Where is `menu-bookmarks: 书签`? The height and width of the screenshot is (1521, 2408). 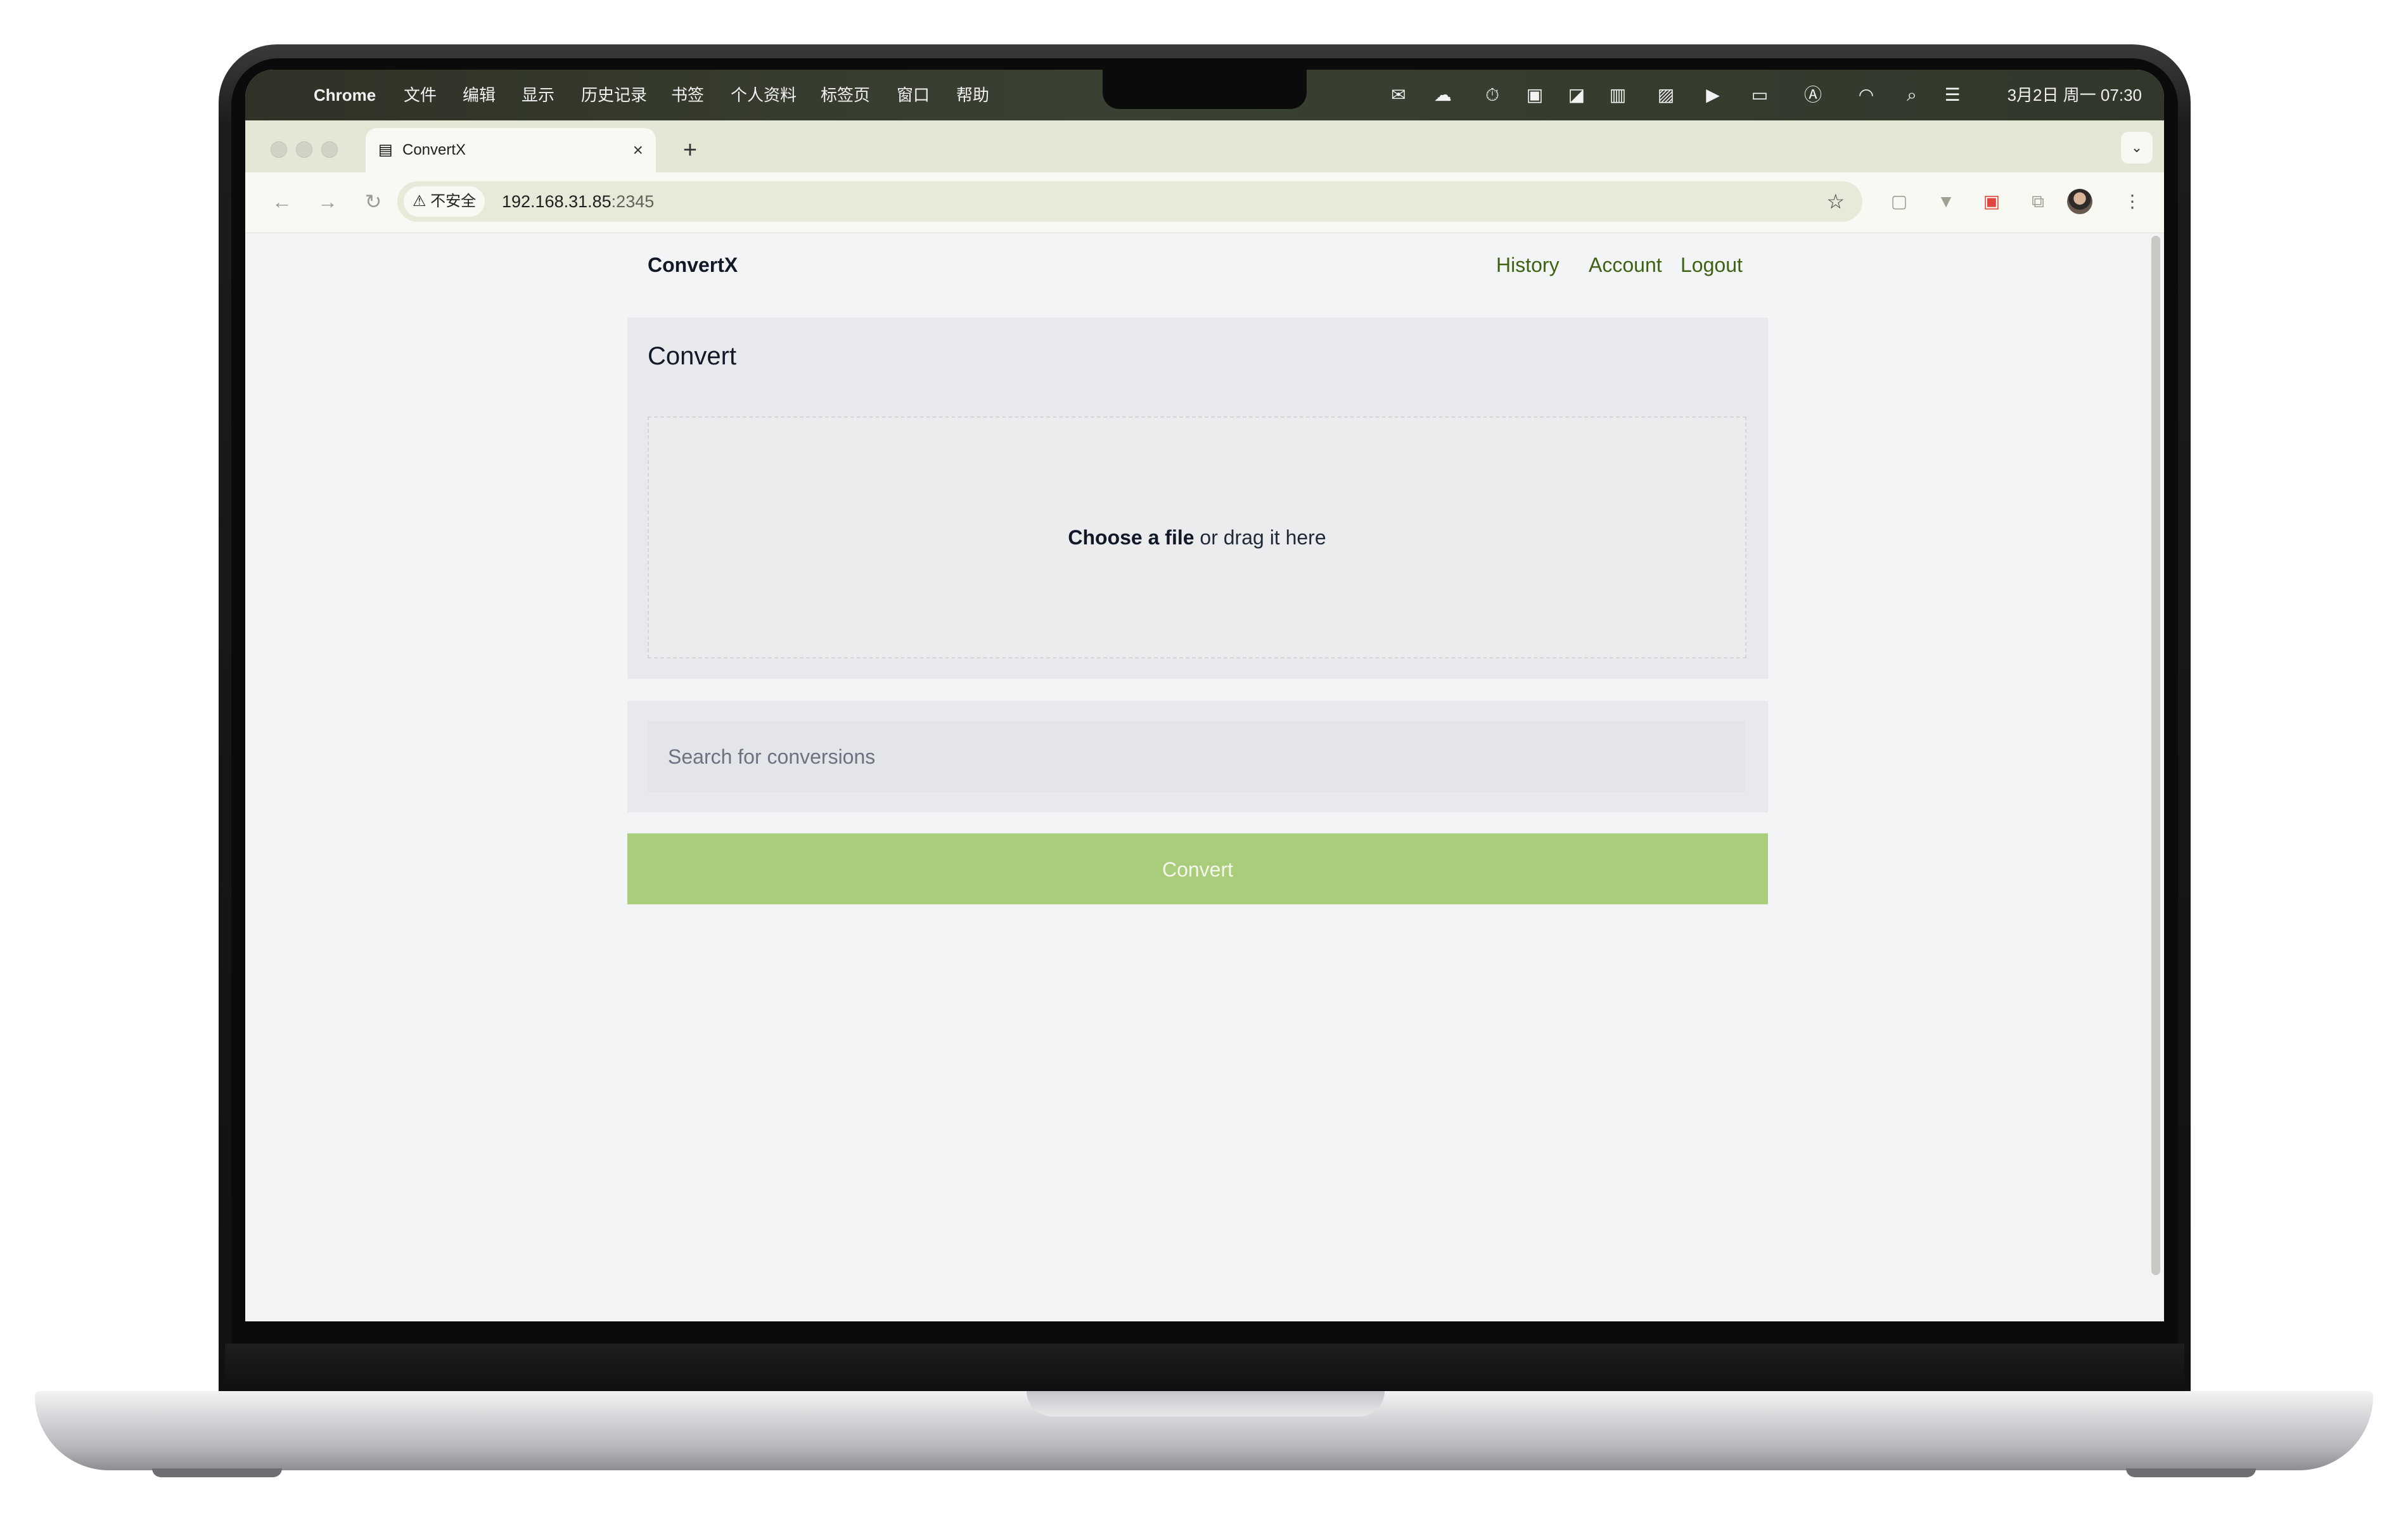
menu-bookmarks: 书签 is located at coordinates (687, 95).